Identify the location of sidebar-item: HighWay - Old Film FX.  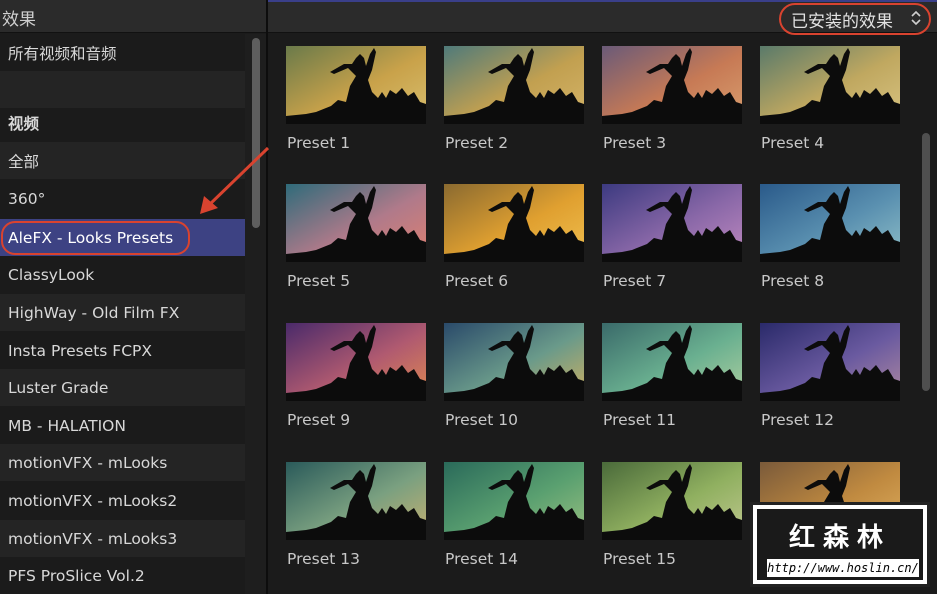
(122, 312).